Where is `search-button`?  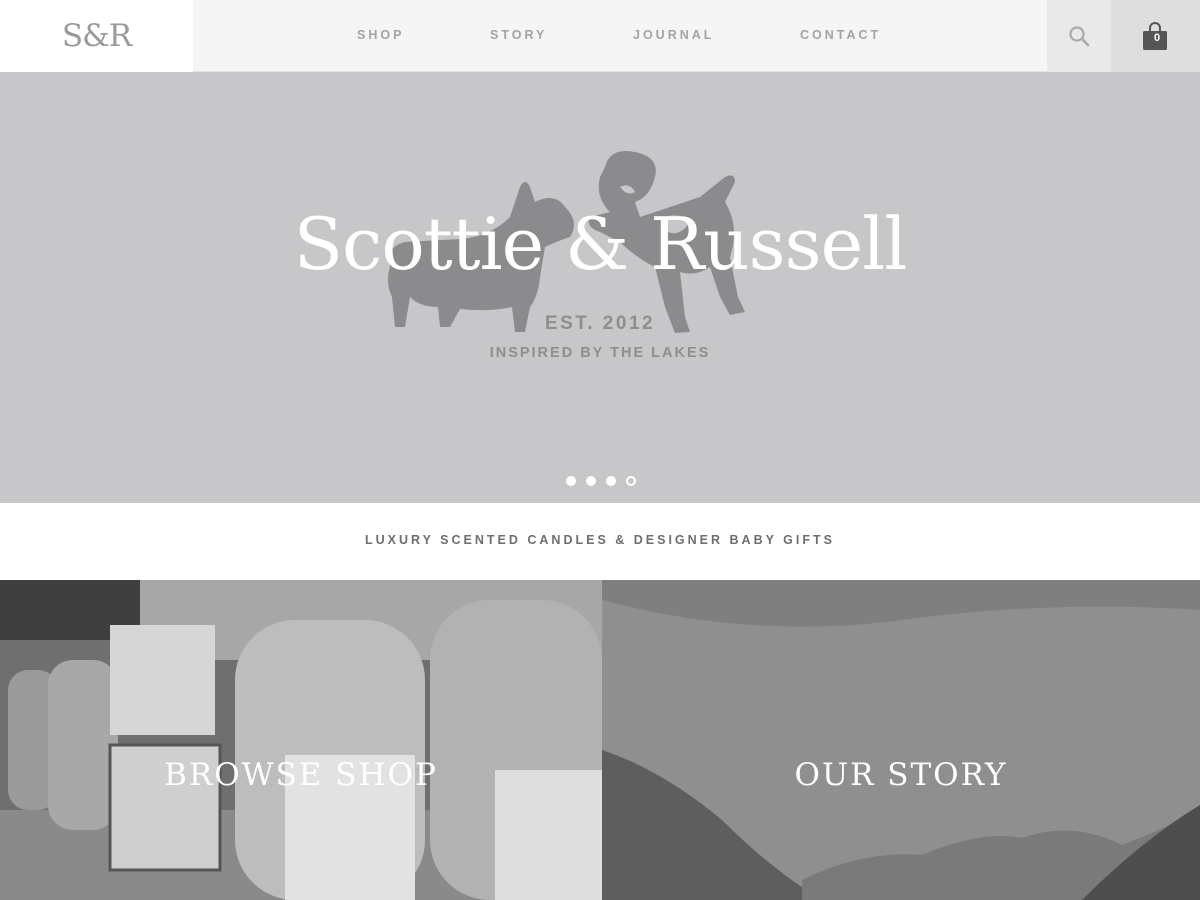 search-button is located at coordinates (1079, 36).